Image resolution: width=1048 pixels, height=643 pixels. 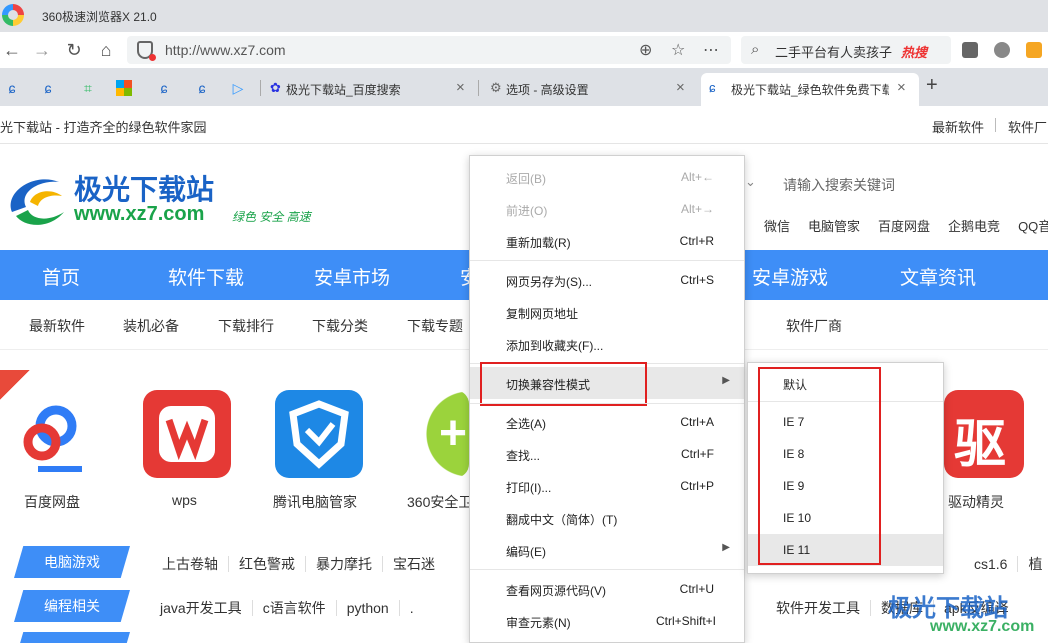 I want to click on menu-item-find: 查找... Ctrl+F, so click(x=607, y=454).